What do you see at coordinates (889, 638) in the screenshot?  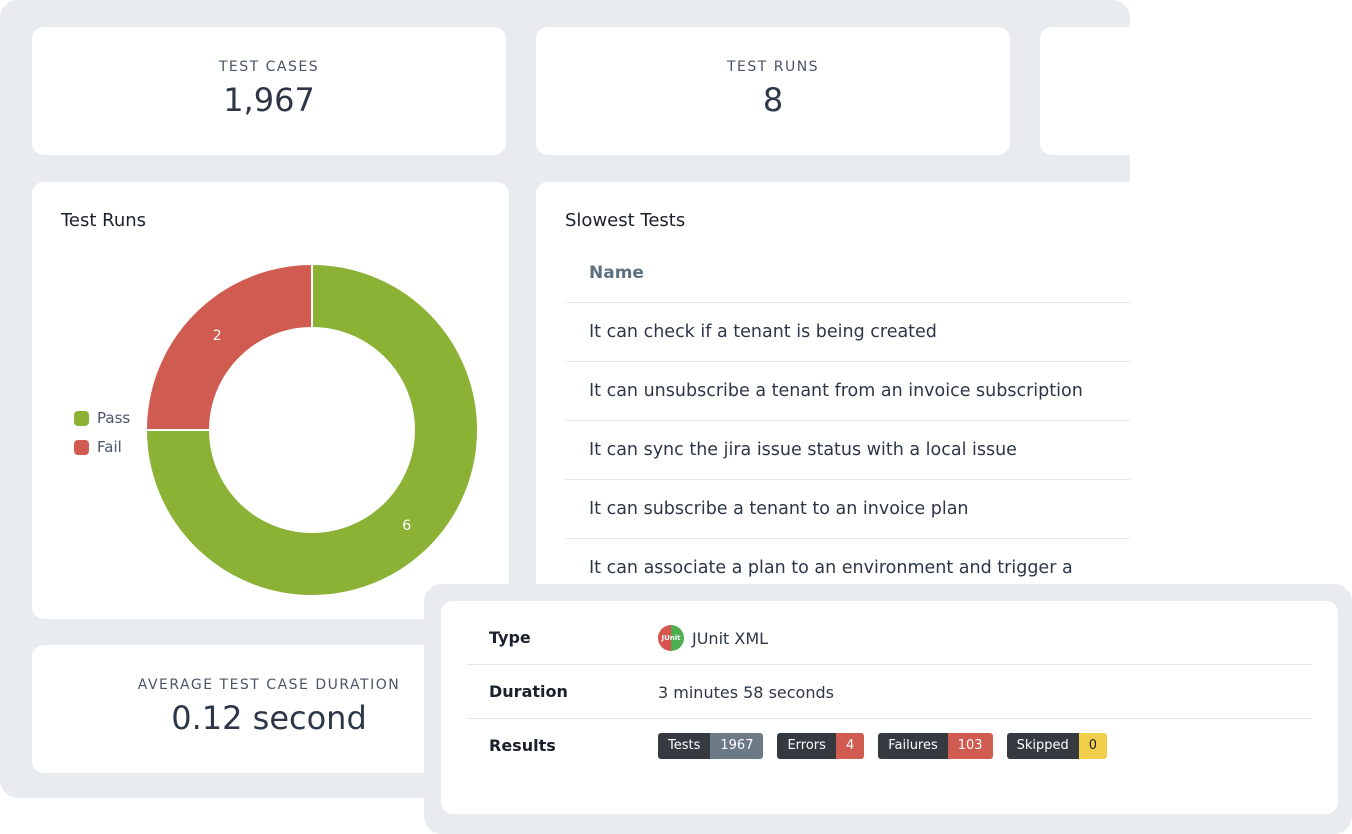 I see `type-row: Type JUnit JUnit XML` at bounding box center [889, 638].